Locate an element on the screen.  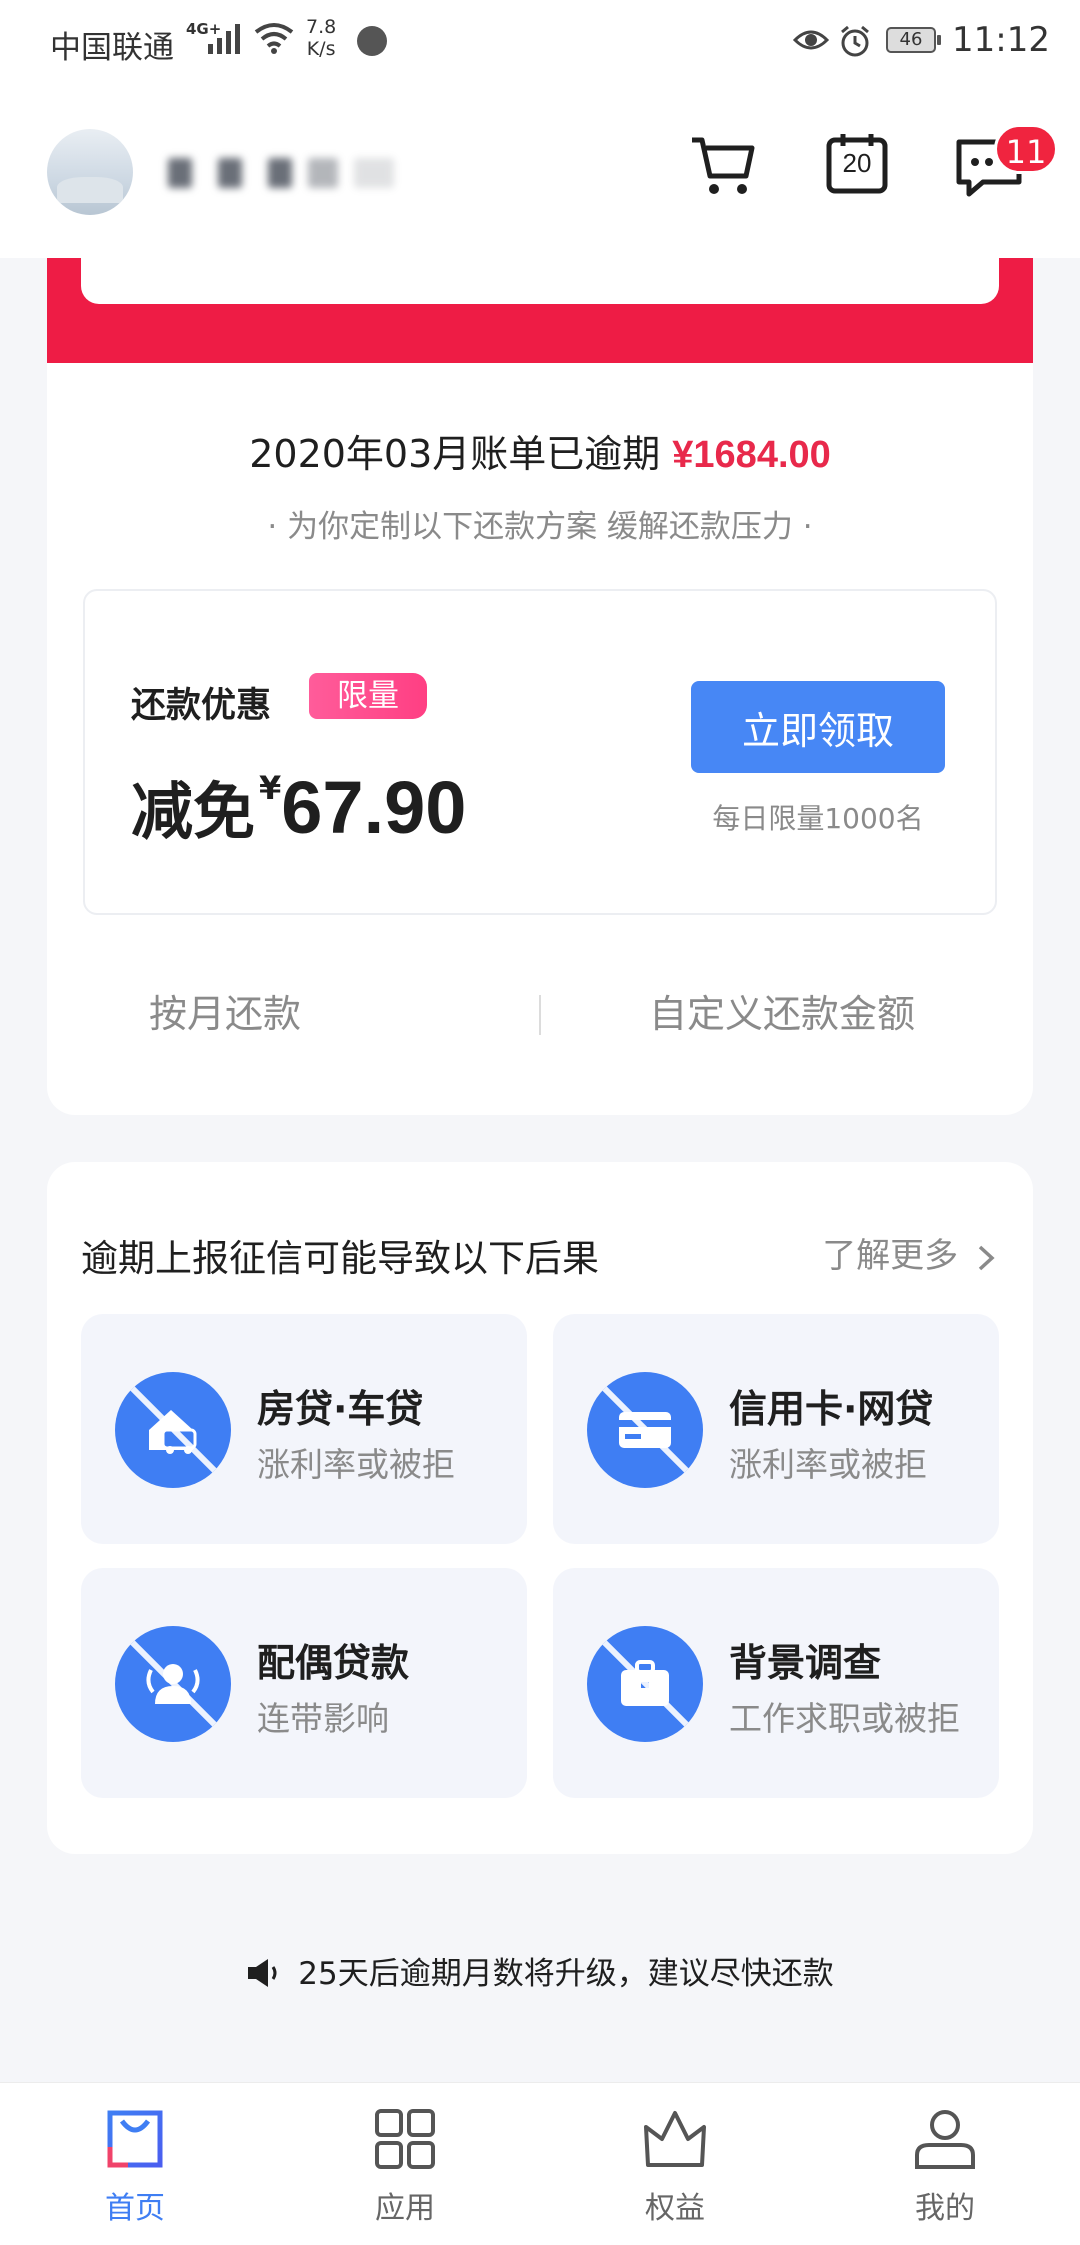
bill-status: 2020年03月账单已逾期 ¥1684.00 is located at coordinates (540, 450).